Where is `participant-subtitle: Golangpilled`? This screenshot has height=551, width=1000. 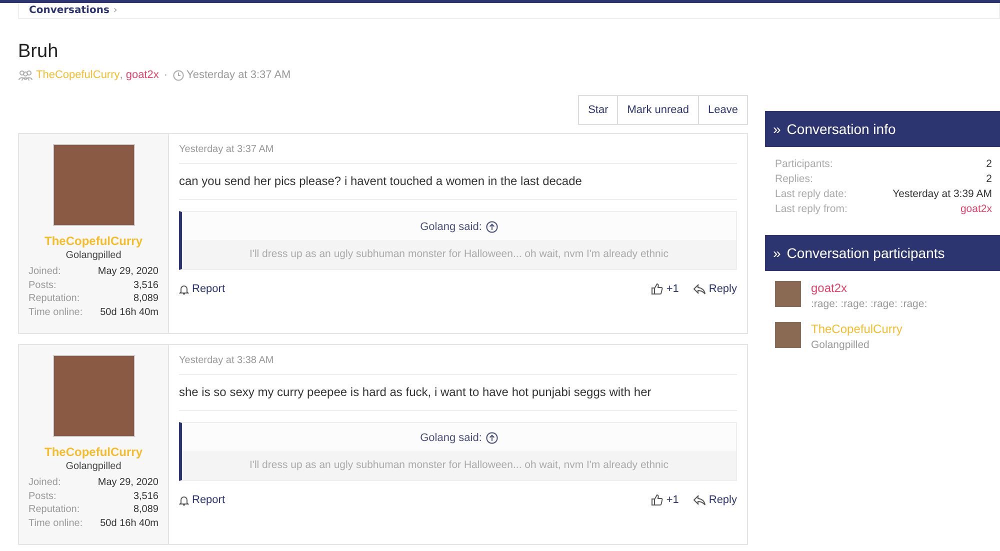
participant-subtitle: Golangpilled is located at coordinates (840, 345).